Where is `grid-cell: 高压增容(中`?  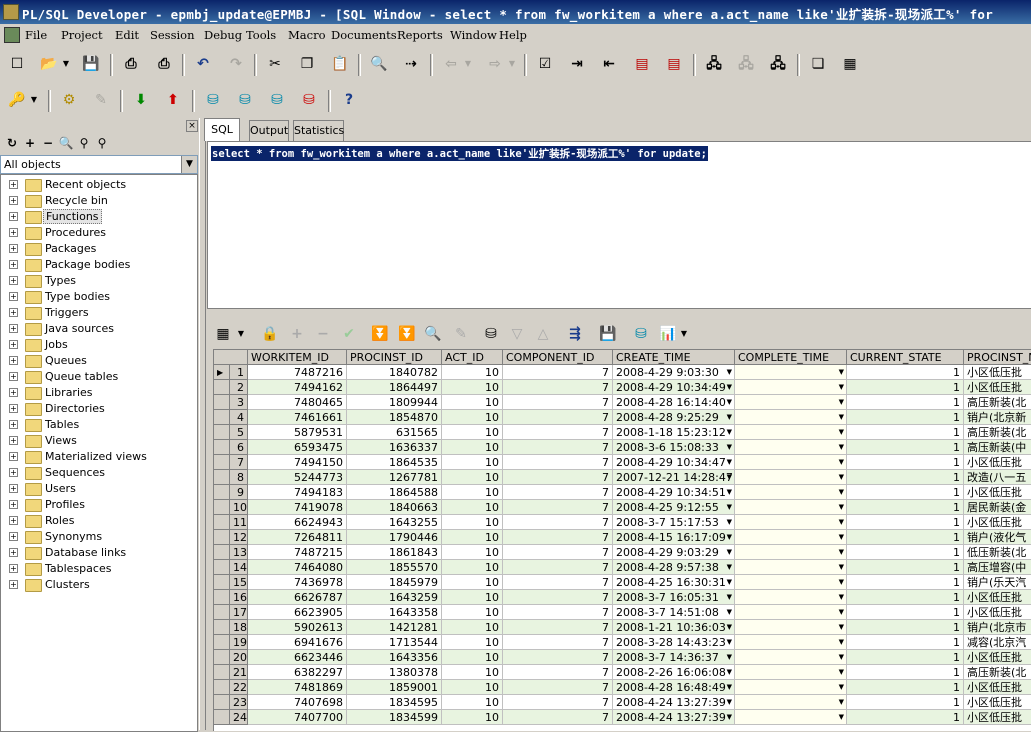 grid-cell: 高压增容(中 is located at coordinates (997, 567).